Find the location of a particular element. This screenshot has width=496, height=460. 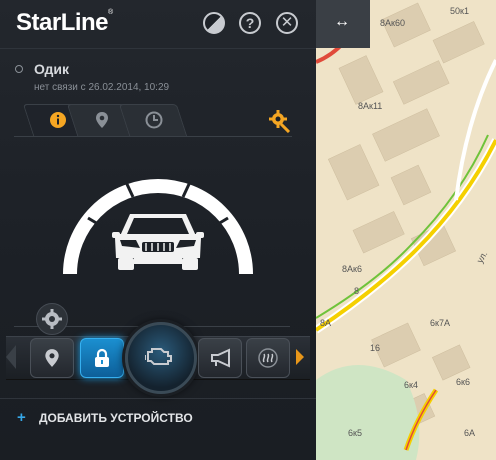

map-label: 6А is located at coordinates (470, 433).